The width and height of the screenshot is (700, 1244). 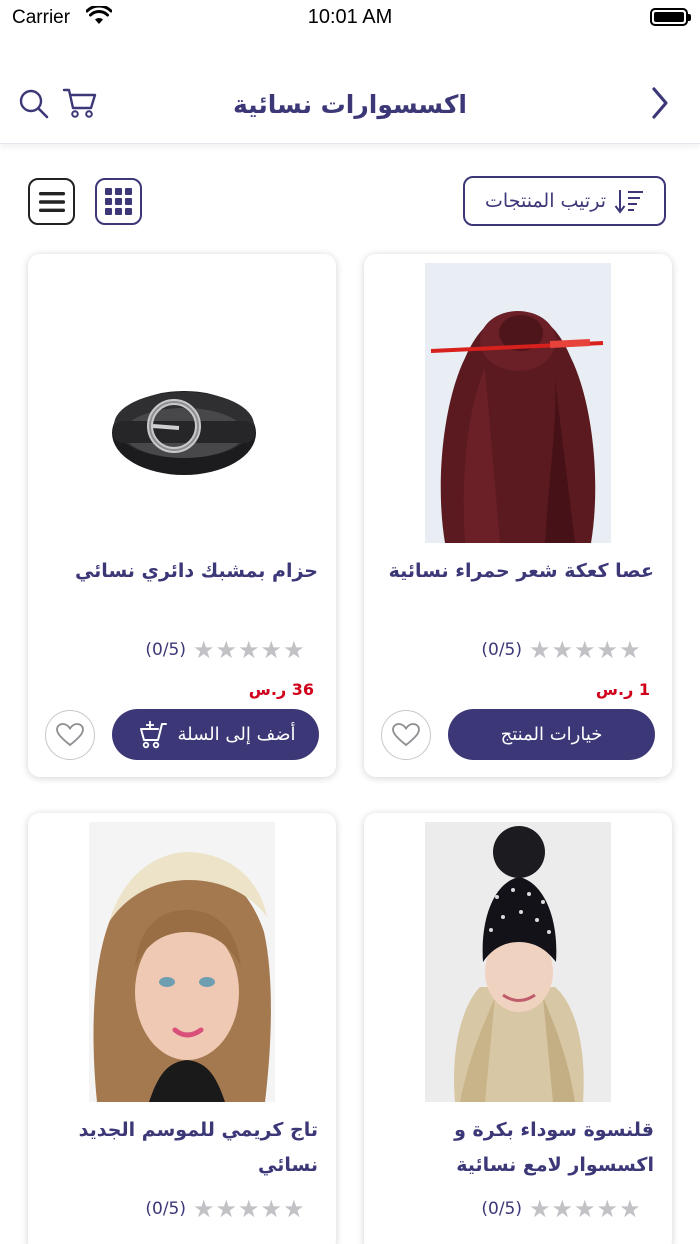 What do you see at coordinates (622, 689) in the screenshot?
I see `product-price: 1 ر.س` at bounding box center [622, 689].